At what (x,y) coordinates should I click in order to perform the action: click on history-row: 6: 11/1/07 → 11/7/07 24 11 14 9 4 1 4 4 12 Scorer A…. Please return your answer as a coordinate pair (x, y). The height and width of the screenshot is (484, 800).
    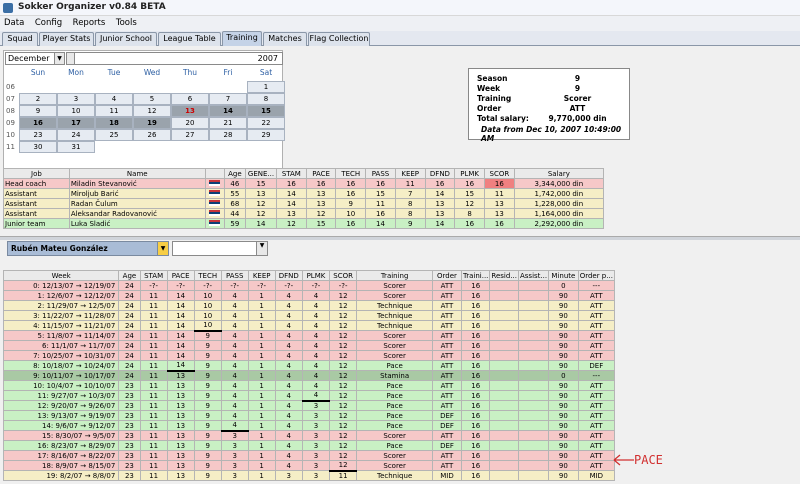
    Looking at the image, I should click on (309, 345).